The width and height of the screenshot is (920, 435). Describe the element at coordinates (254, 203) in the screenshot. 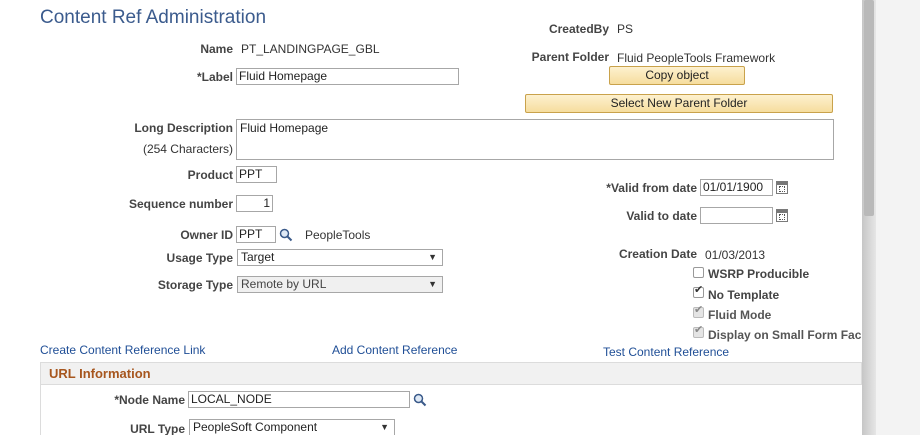

I see `sequence-number-input: 1` at that location.